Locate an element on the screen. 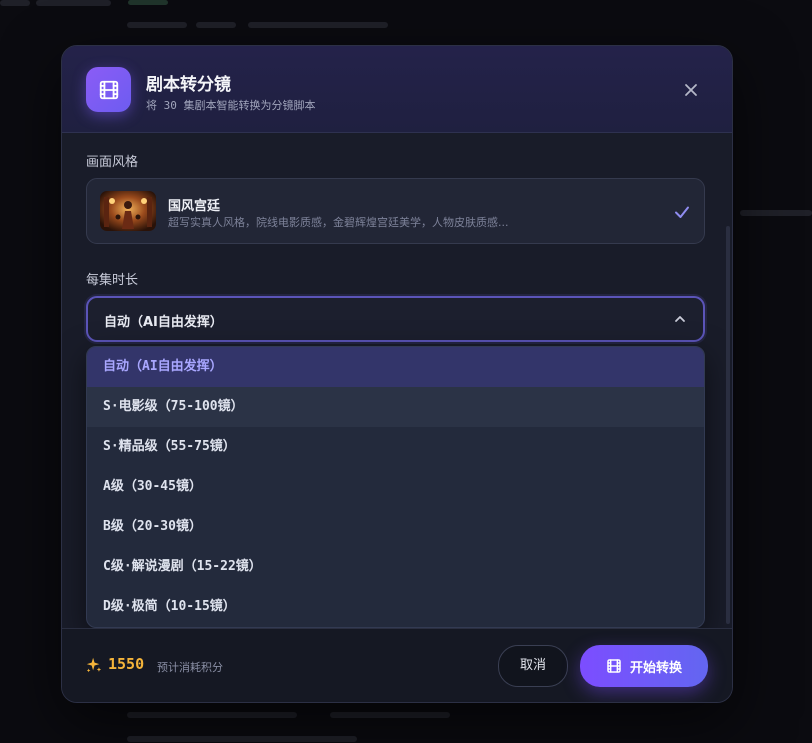  style-thumbnail-image is located at coordinates (128, 211).